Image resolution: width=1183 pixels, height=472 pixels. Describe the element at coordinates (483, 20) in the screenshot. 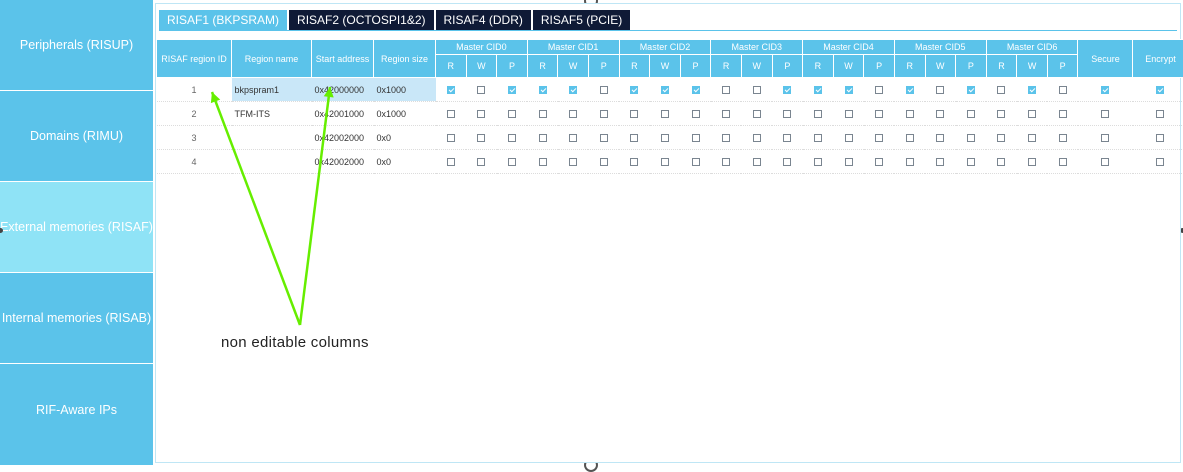

I see `tab-risaf4: RISAF4 (DDR)` at that location.